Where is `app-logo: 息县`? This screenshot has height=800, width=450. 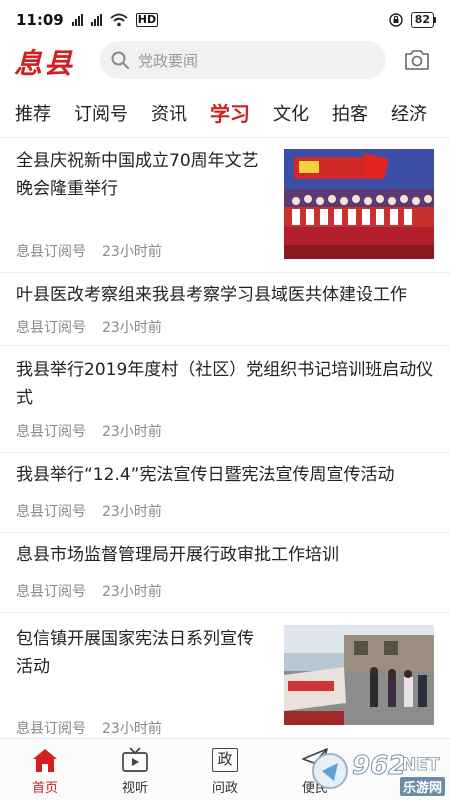
app-logo: 息县 is located at coordinates (44, 63).